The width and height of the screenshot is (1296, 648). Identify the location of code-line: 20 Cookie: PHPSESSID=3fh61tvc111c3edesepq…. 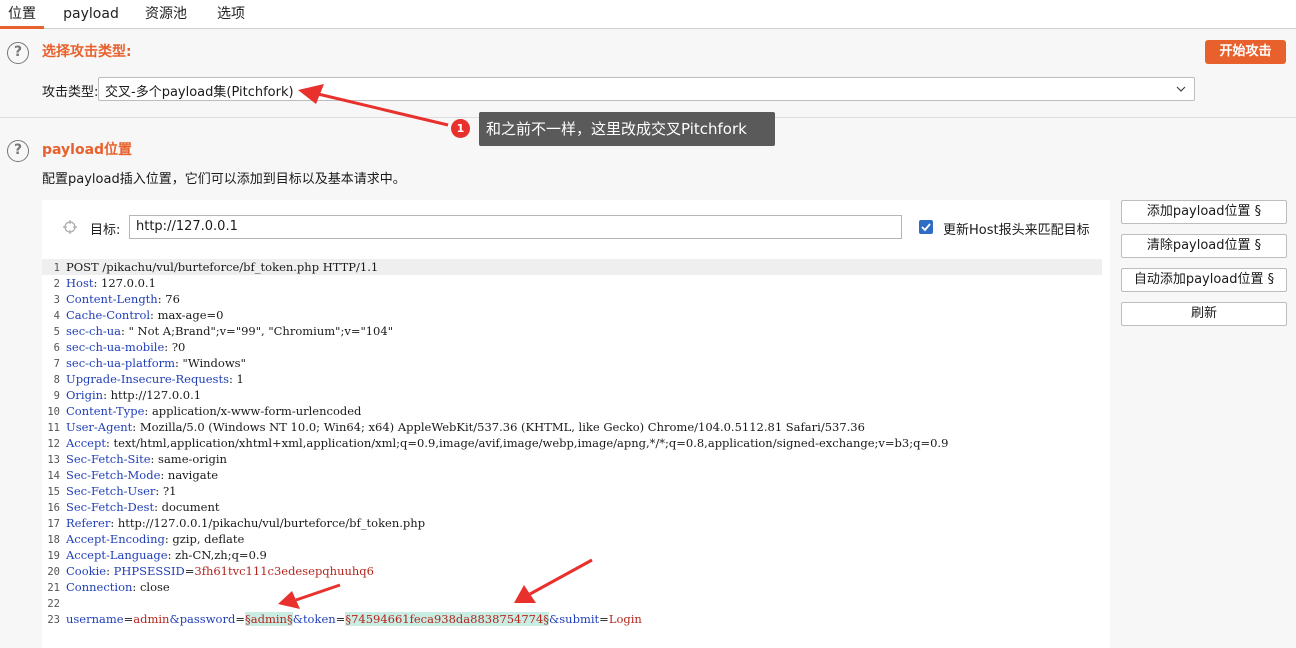
(210, 571).